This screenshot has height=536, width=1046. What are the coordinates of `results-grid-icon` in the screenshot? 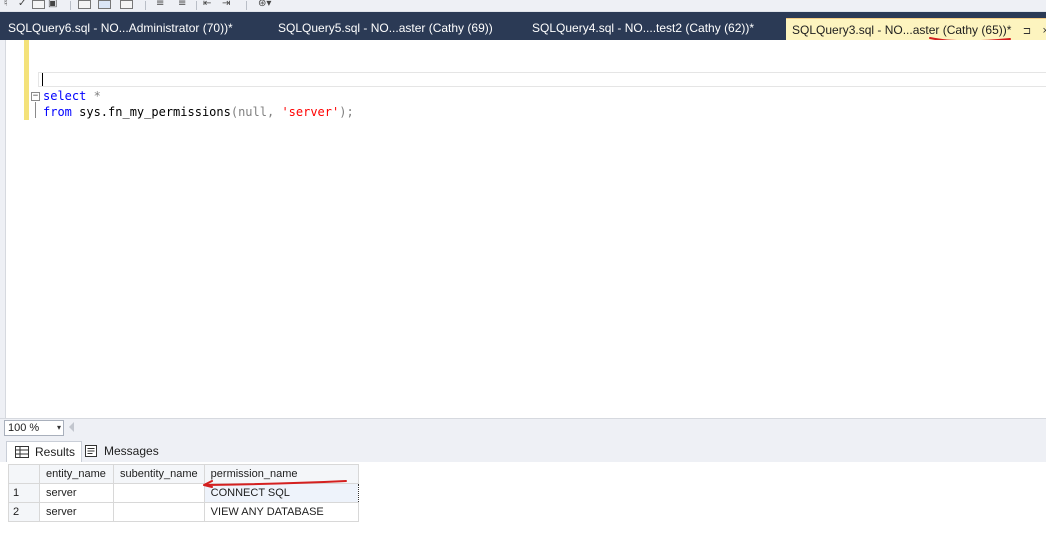 It's located at (104, 4).